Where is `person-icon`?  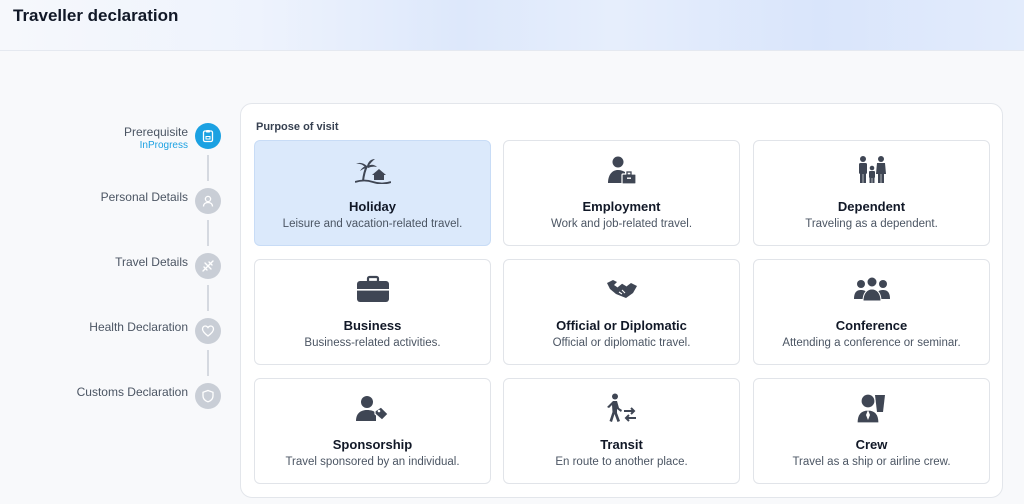
person-icon is located at coordinates (208, 201).